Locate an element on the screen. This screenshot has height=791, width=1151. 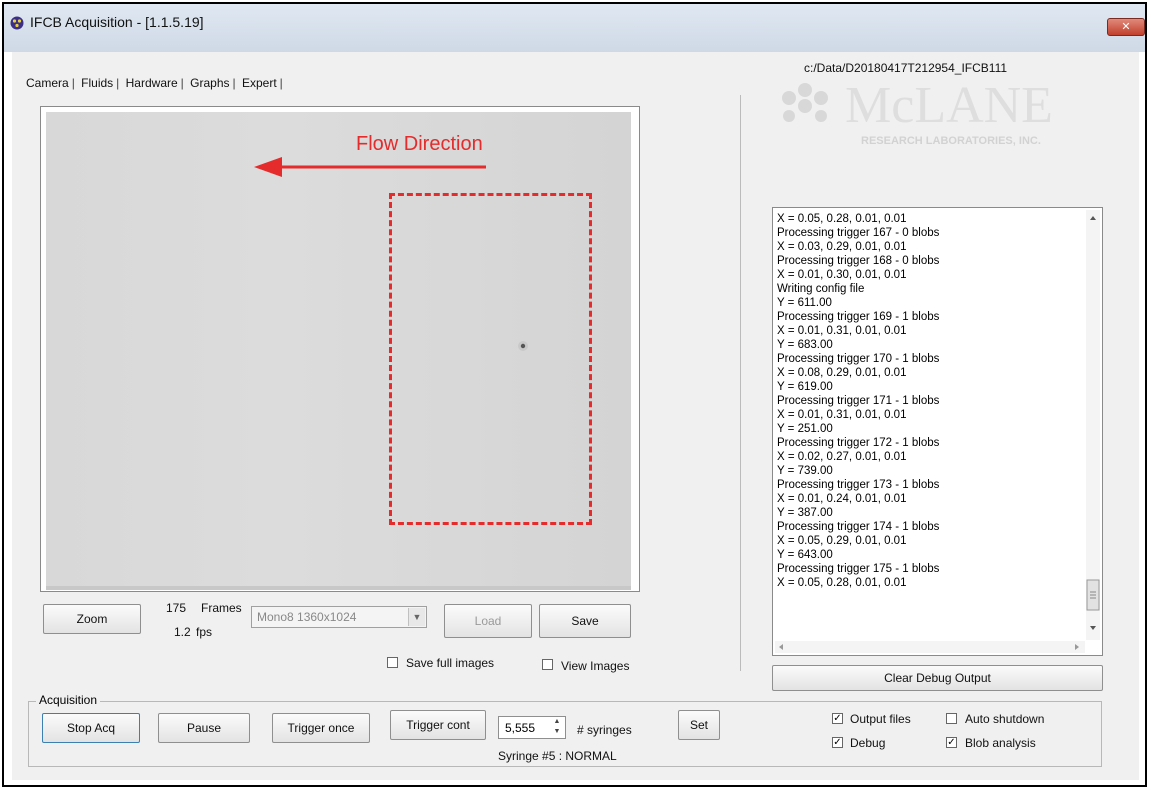
debug-line: X = 0.01, 0.30, 0.01, 0.01 is located at coordinates (842, 275).